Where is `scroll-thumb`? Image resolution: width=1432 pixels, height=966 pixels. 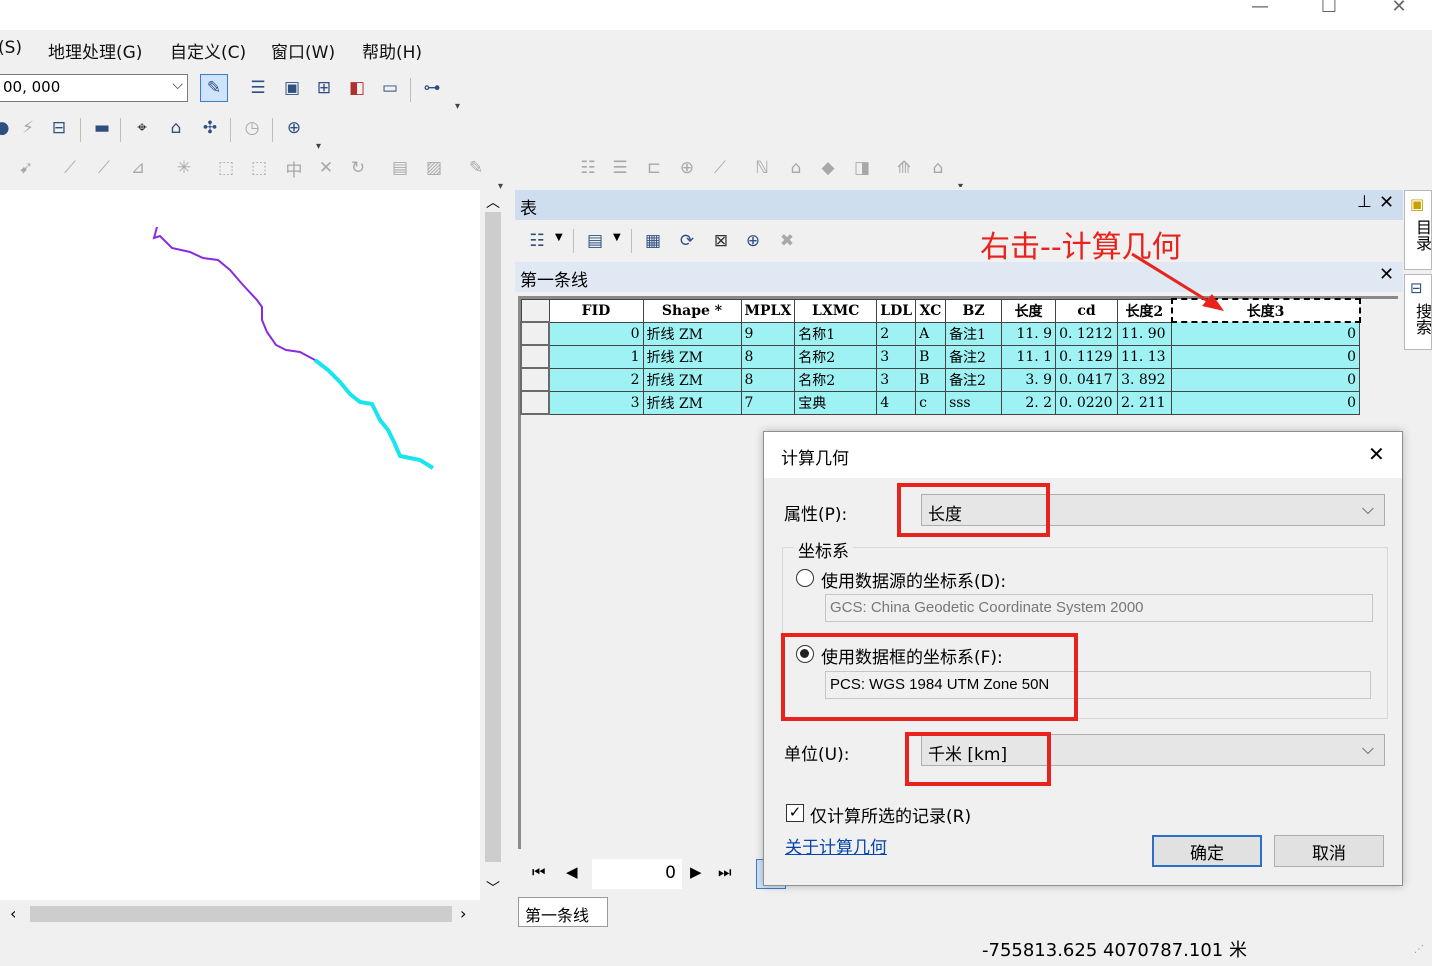
scroll-thumb is located at coordinates (493, 537).